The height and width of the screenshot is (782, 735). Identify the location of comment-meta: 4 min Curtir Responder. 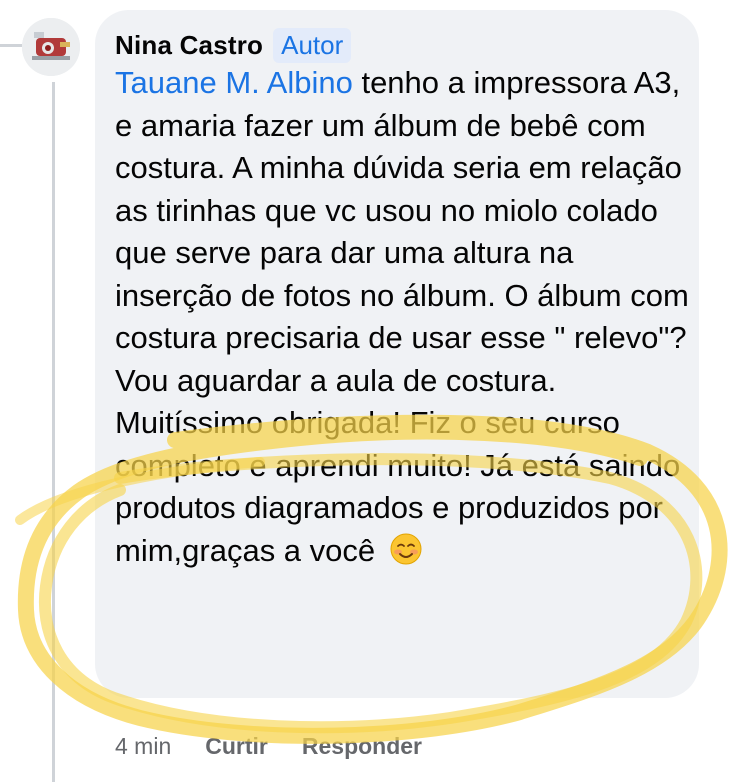
(268, 746).